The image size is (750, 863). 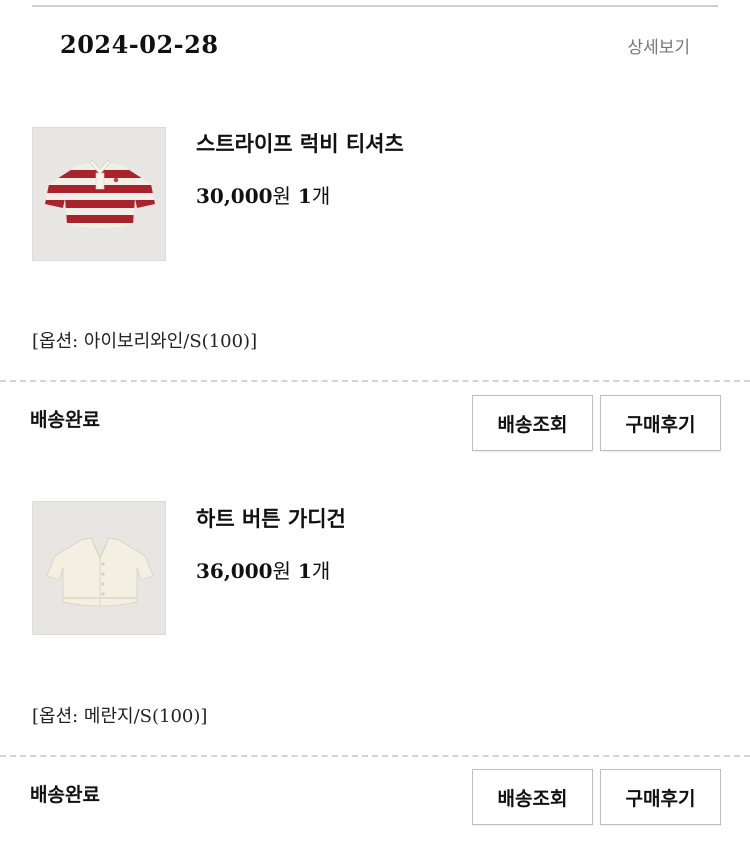 I want to click on product-name: 하트 버튼 가디건, so click(x=271, y=518).